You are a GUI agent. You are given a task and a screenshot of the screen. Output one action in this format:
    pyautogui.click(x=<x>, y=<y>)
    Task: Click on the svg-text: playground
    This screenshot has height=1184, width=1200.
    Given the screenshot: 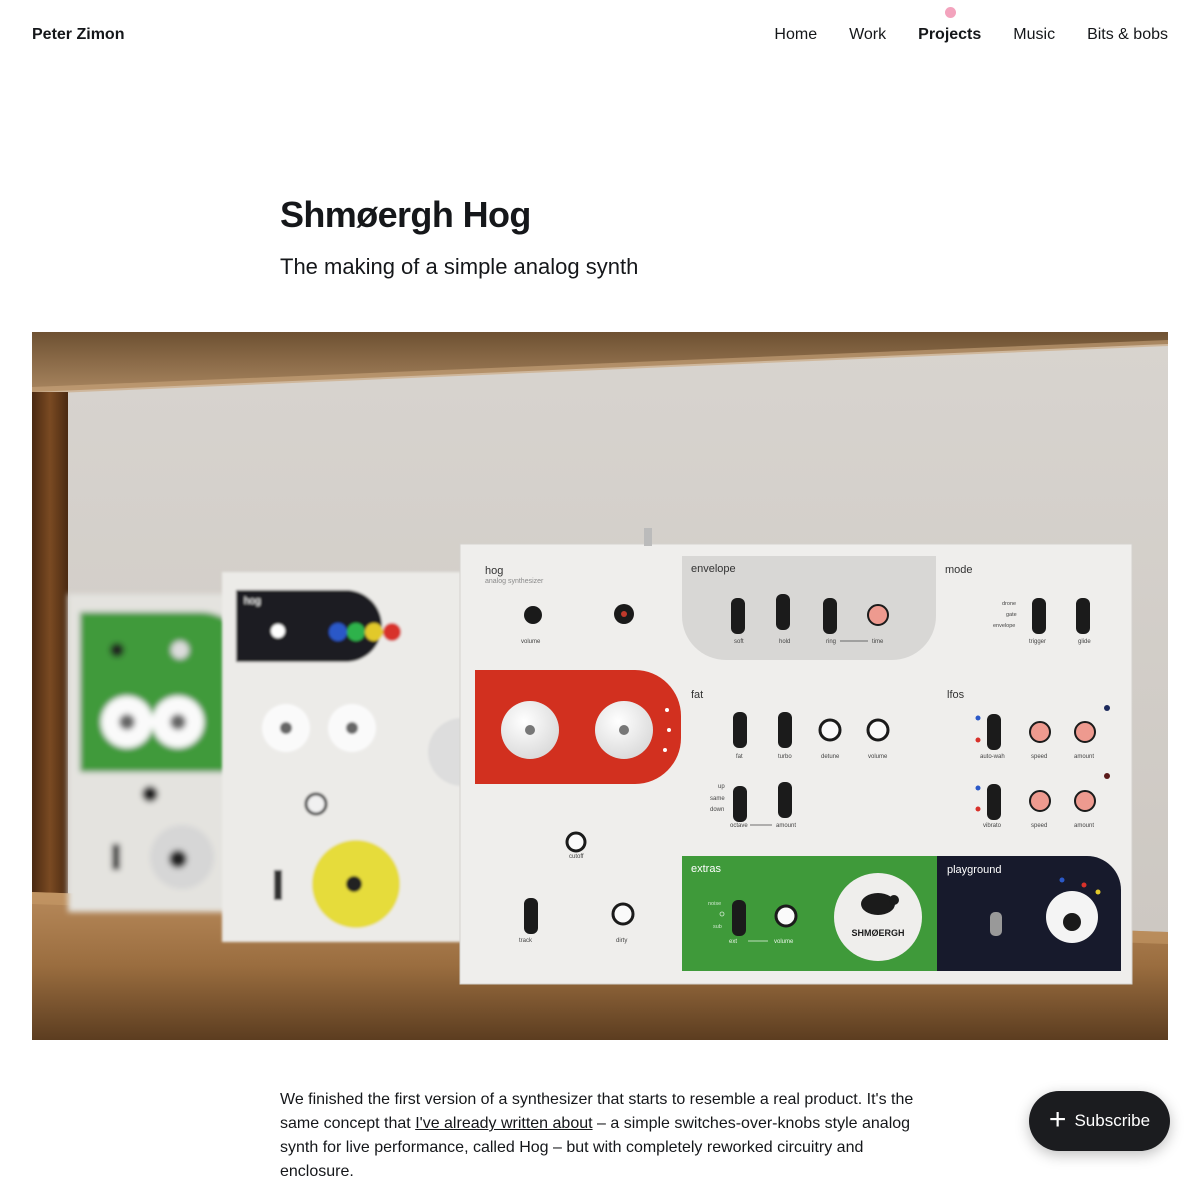 What is the action you would take?
    pyautogui.click(x=974, y=870)
    